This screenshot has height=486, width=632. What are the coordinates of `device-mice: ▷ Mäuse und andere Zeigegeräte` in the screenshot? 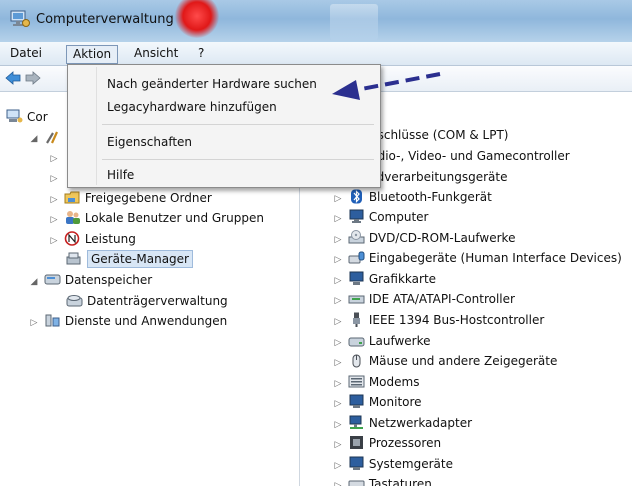 It's located at (445, 362).